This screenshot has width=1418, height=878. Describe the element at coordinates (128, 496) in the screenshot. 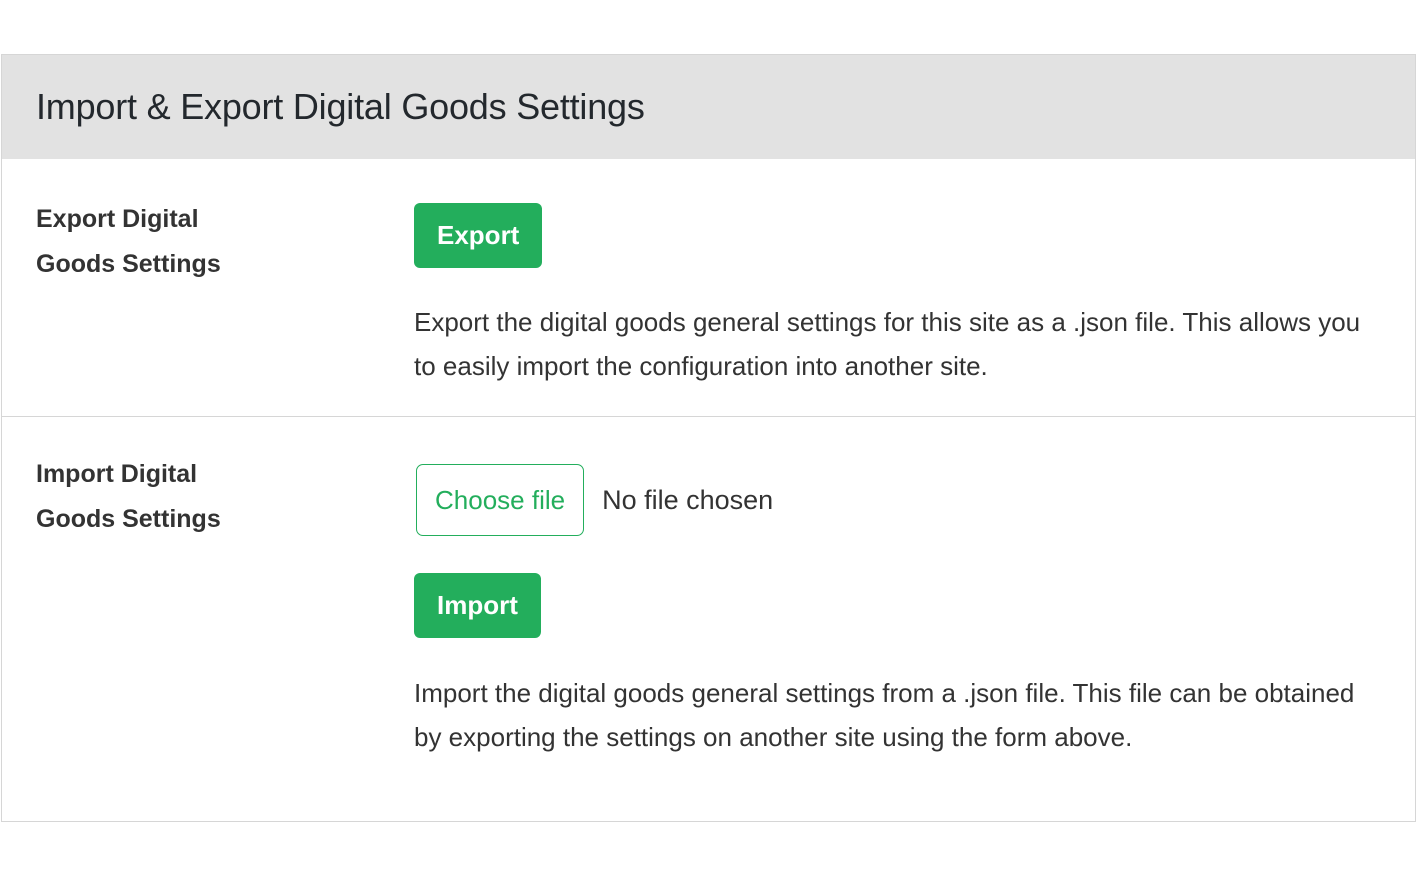

I see `import-settings-label: Import Digital Goods Settings` at that location.